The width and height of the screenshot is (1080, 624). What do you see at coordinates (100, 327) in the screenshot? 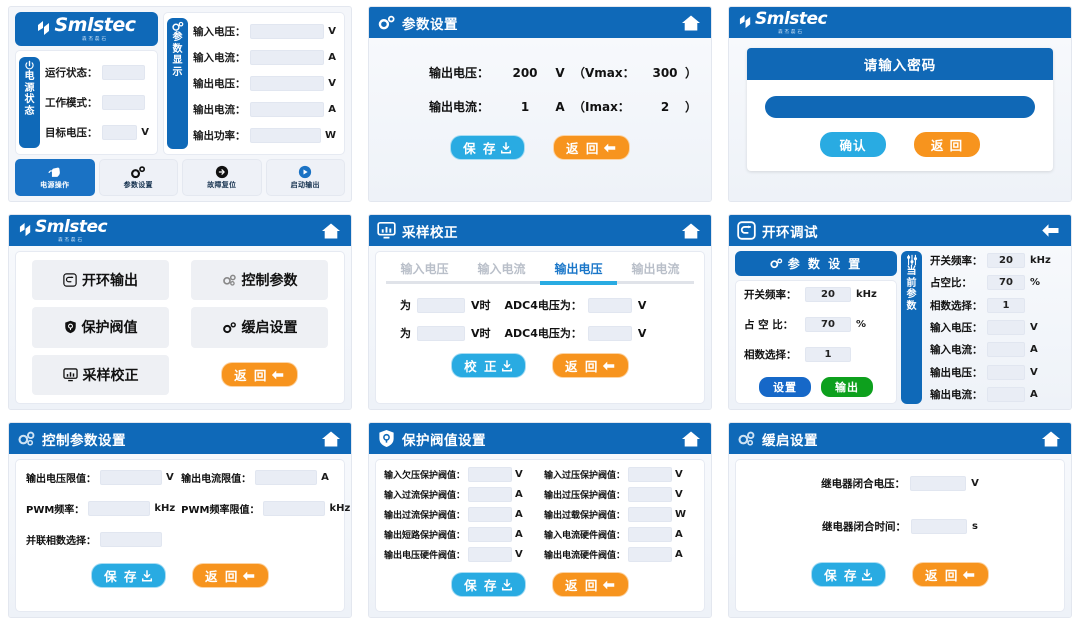
I see `menu-item-protect-threshold: 保护阀值` at bounding box center [100, 327].